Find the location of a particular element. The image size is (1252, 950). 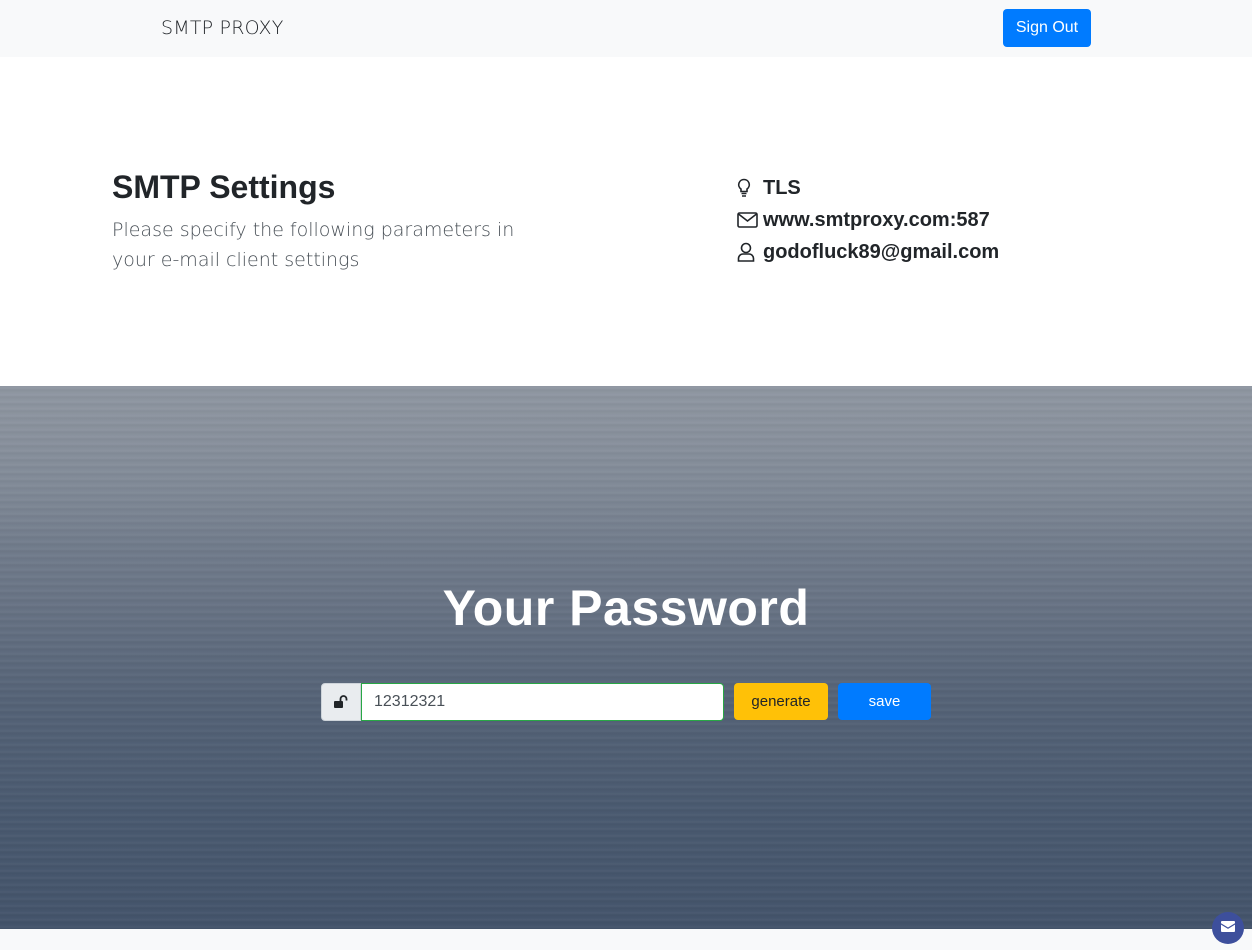

security-value: TLS is located at coordinates (782, 187).